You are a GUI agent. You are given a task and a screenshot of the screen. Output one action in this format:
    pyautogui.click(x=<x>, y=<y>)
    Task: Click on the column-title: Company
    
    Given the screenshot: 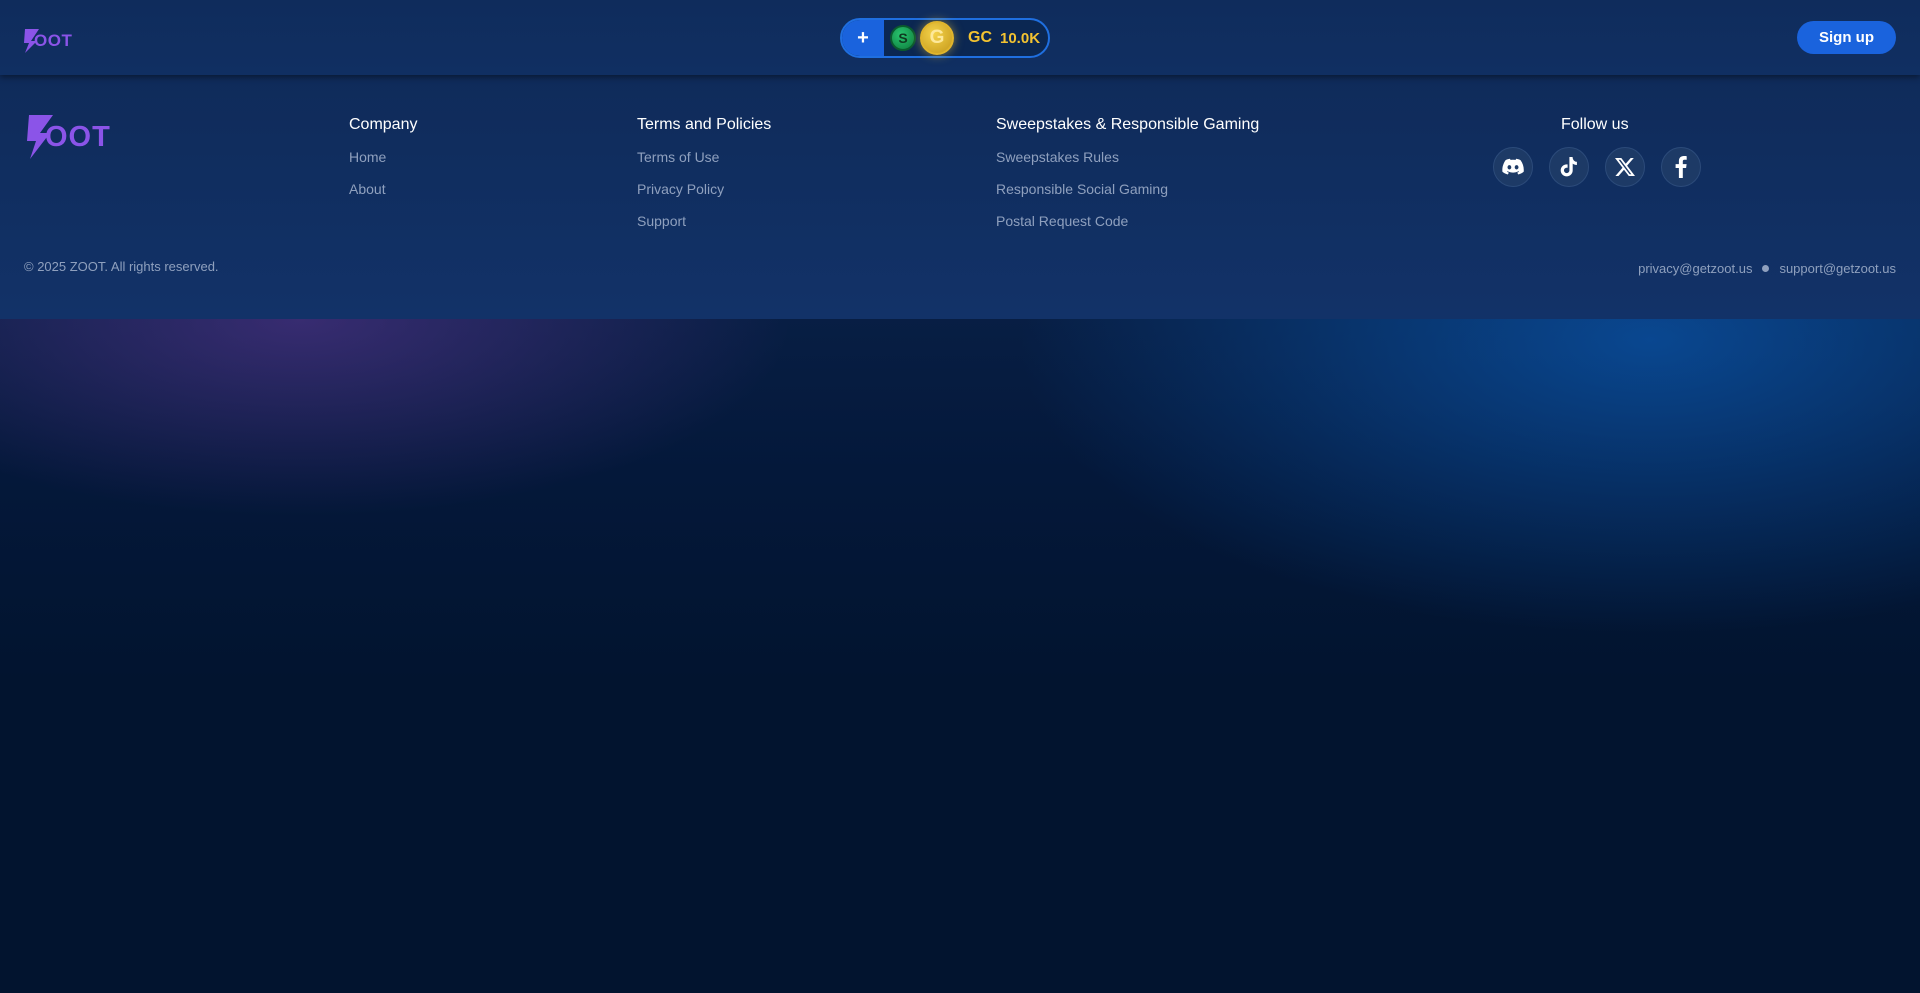 What is the action you would take?
    pyautogui.click(x=383, y=124)
    